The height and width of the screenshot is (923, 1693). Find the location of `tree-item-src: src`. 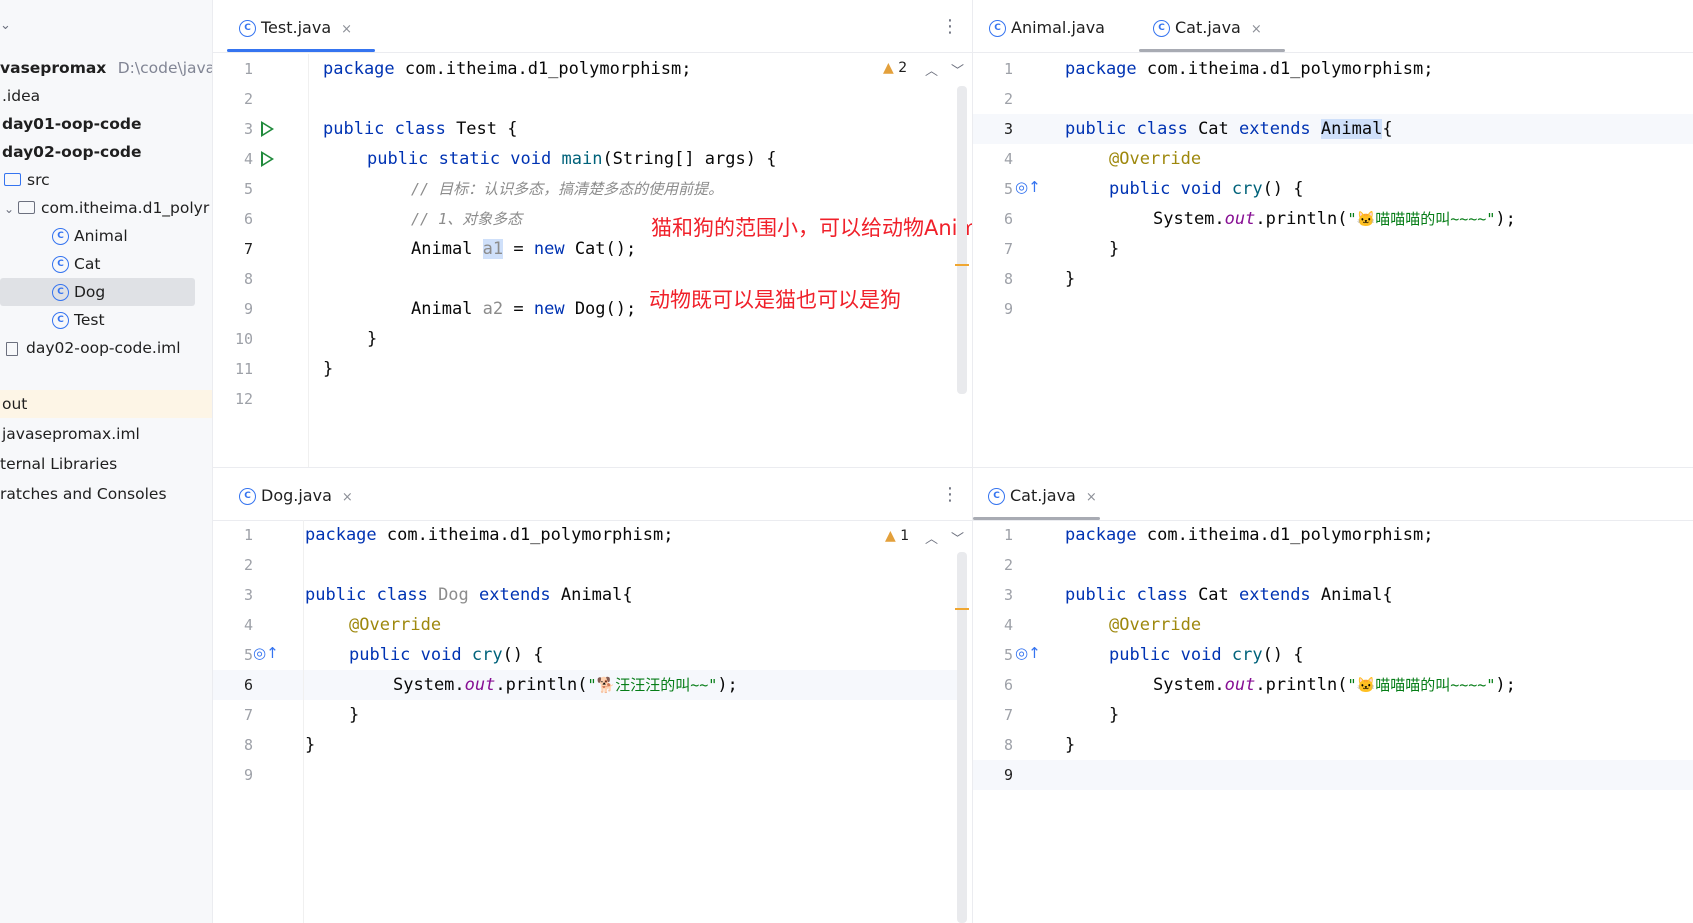

tree-item-src: src is located at coordinates (27, 180).